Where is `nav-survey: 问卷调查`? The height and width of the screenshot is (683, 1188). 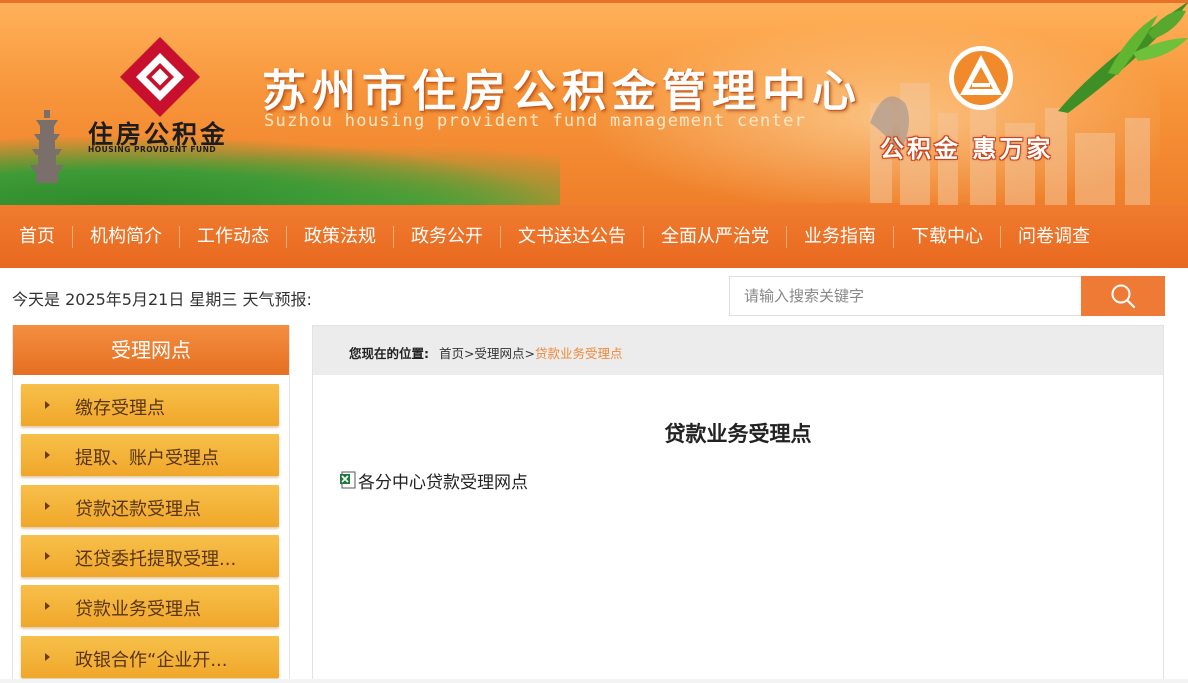
nav-survey: 问卷调查 is located at coordinates (1054, 237).